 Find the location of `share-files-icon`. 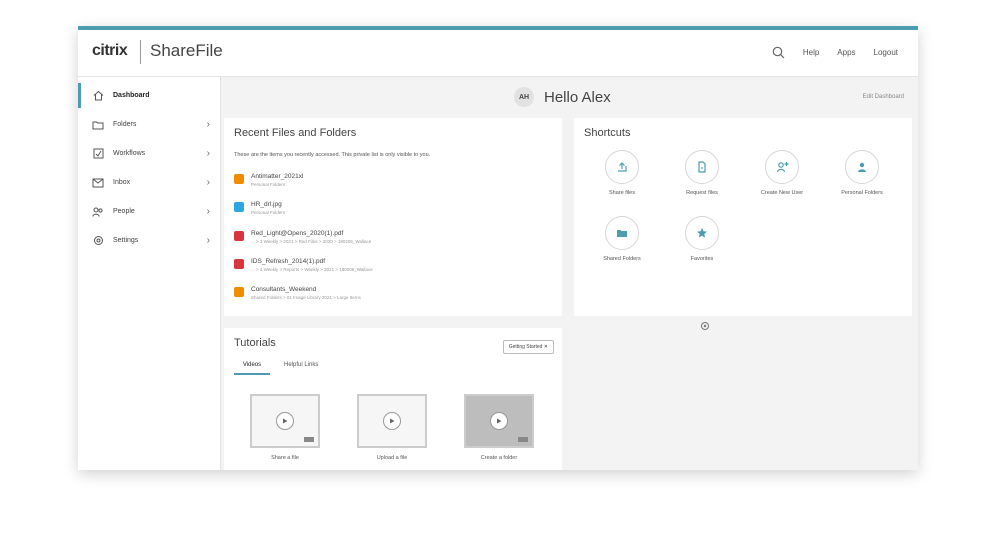

share-files-icon is located at coordinates (622, 167).